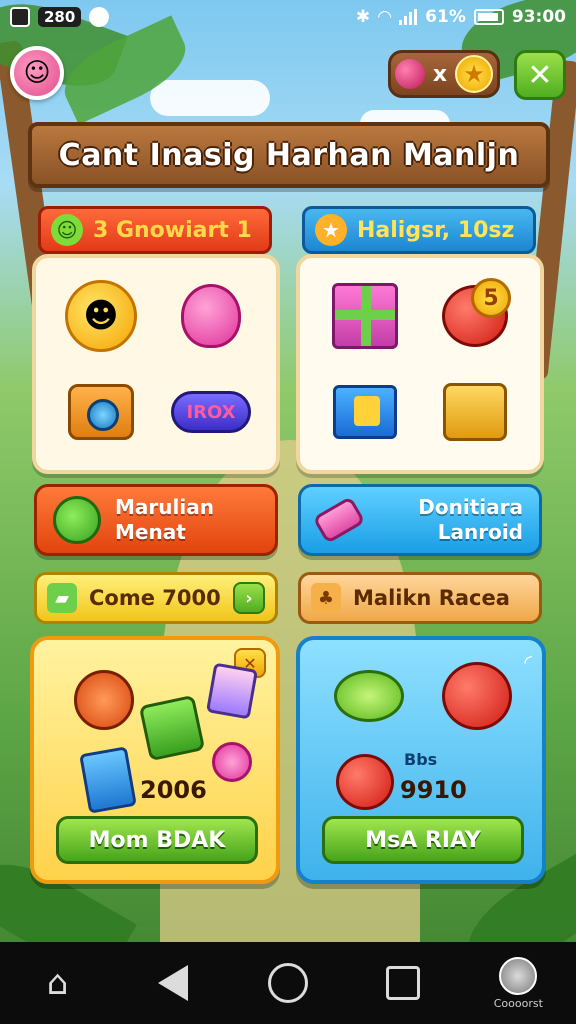 Image resolution: width=576 pixels, height=1024 pixels. What do you see at coordinates (420, 364) in the screenshot?
I see `reward-card-right: 5` at bounding box center [420, 364].